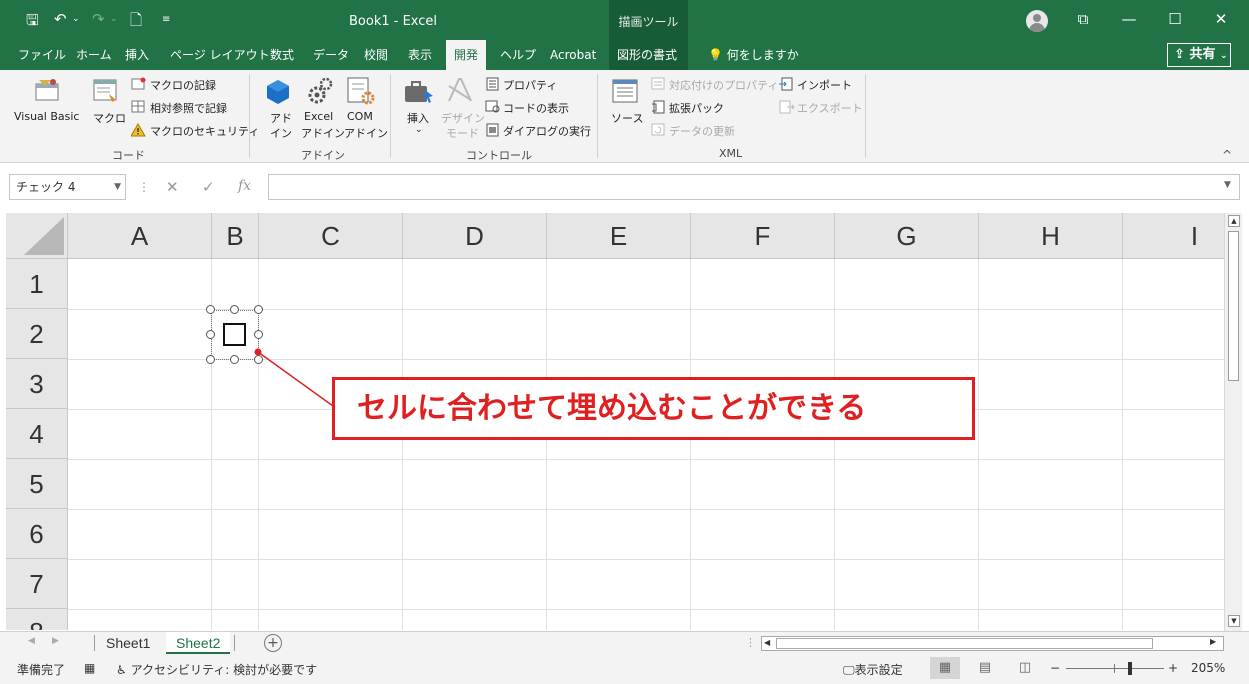  I want to click on column-header: F, so click(763, 236).